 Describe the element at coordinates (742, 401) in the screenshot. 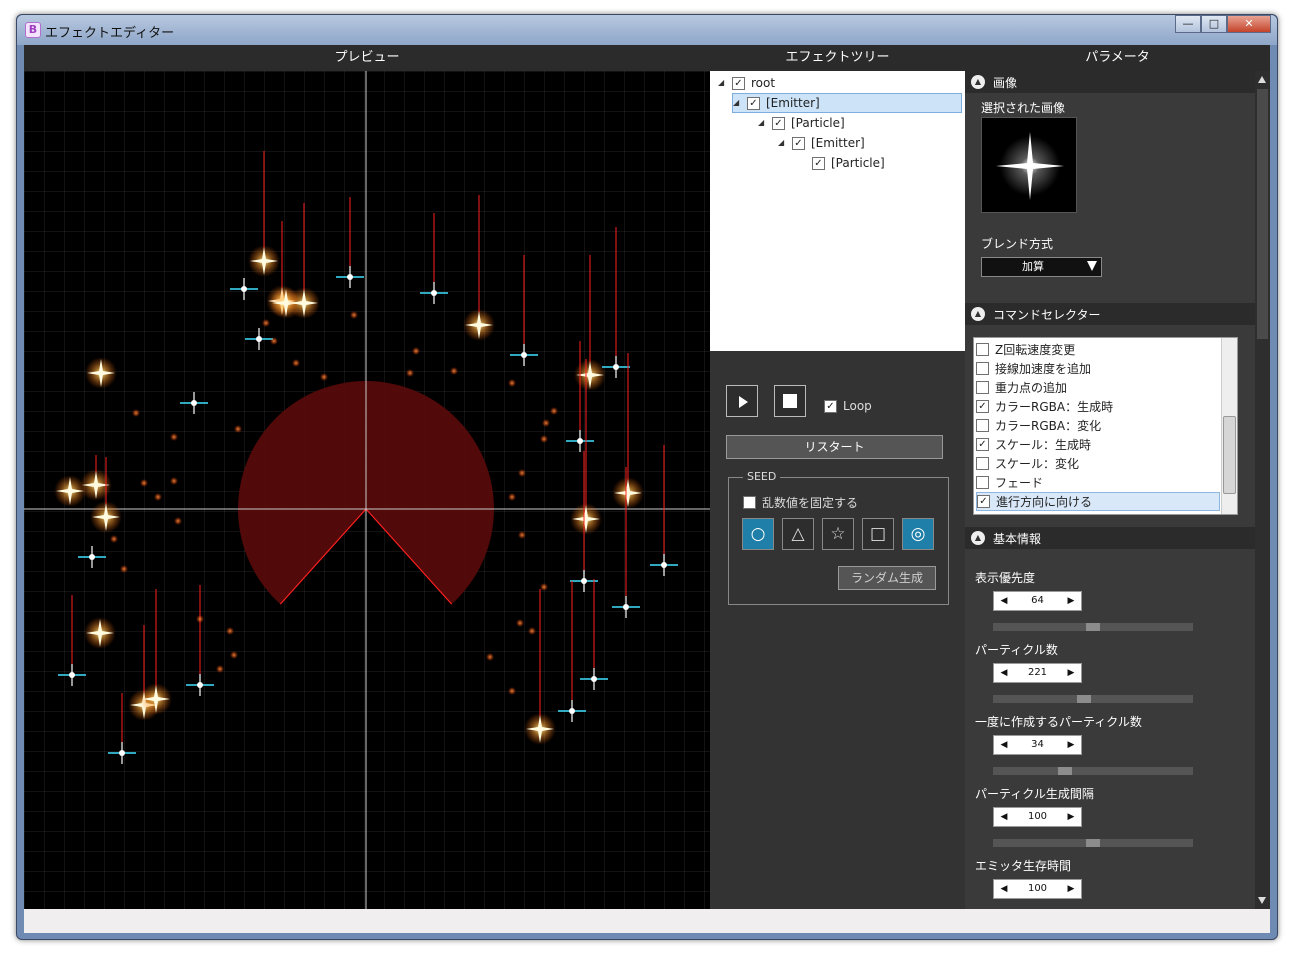

I see `play-button` at that location.